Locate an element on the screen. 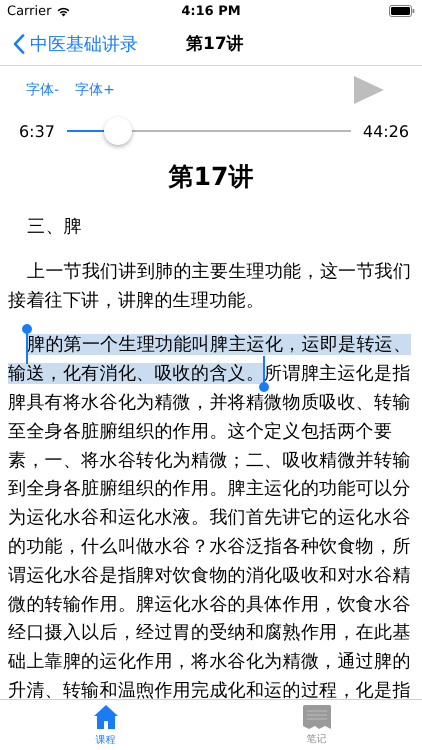 This screenshot has width=422, height=750. tab-item: 课程 is located at coordinates (105, 725).